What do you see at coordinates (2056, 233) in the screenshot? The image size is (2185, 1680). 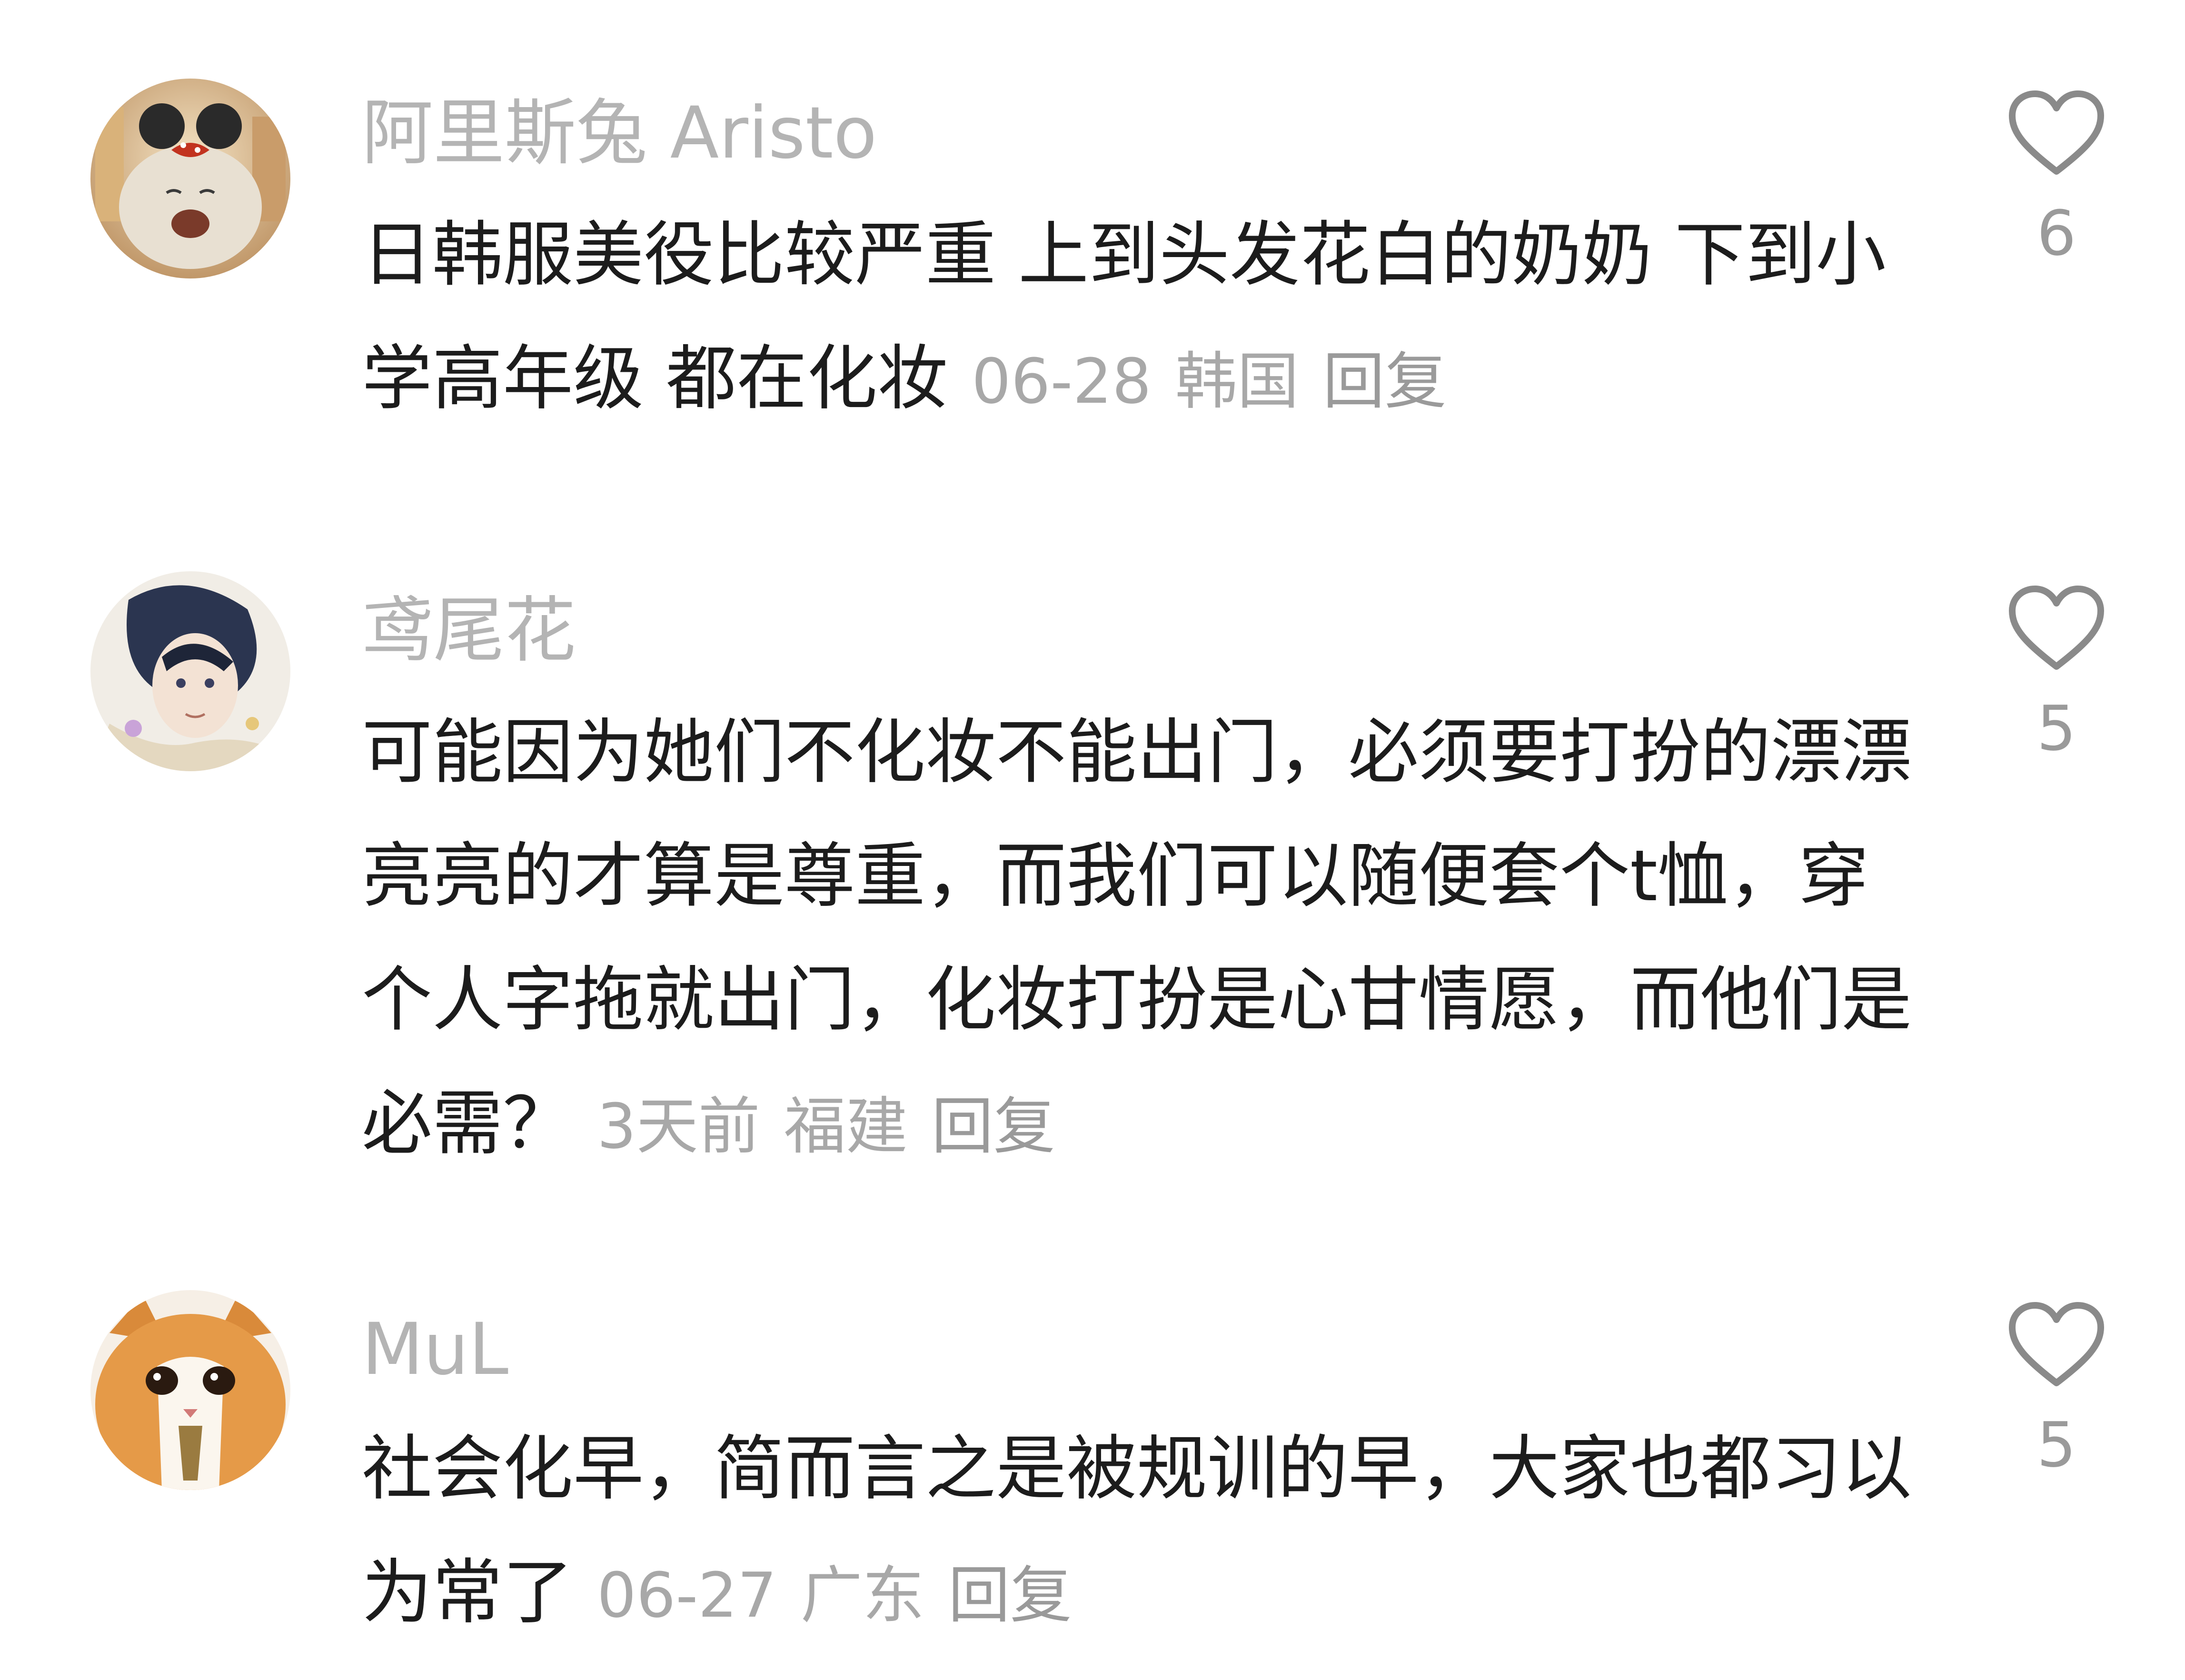 I see `like-count: 6` at bounding box center [2056, 233].